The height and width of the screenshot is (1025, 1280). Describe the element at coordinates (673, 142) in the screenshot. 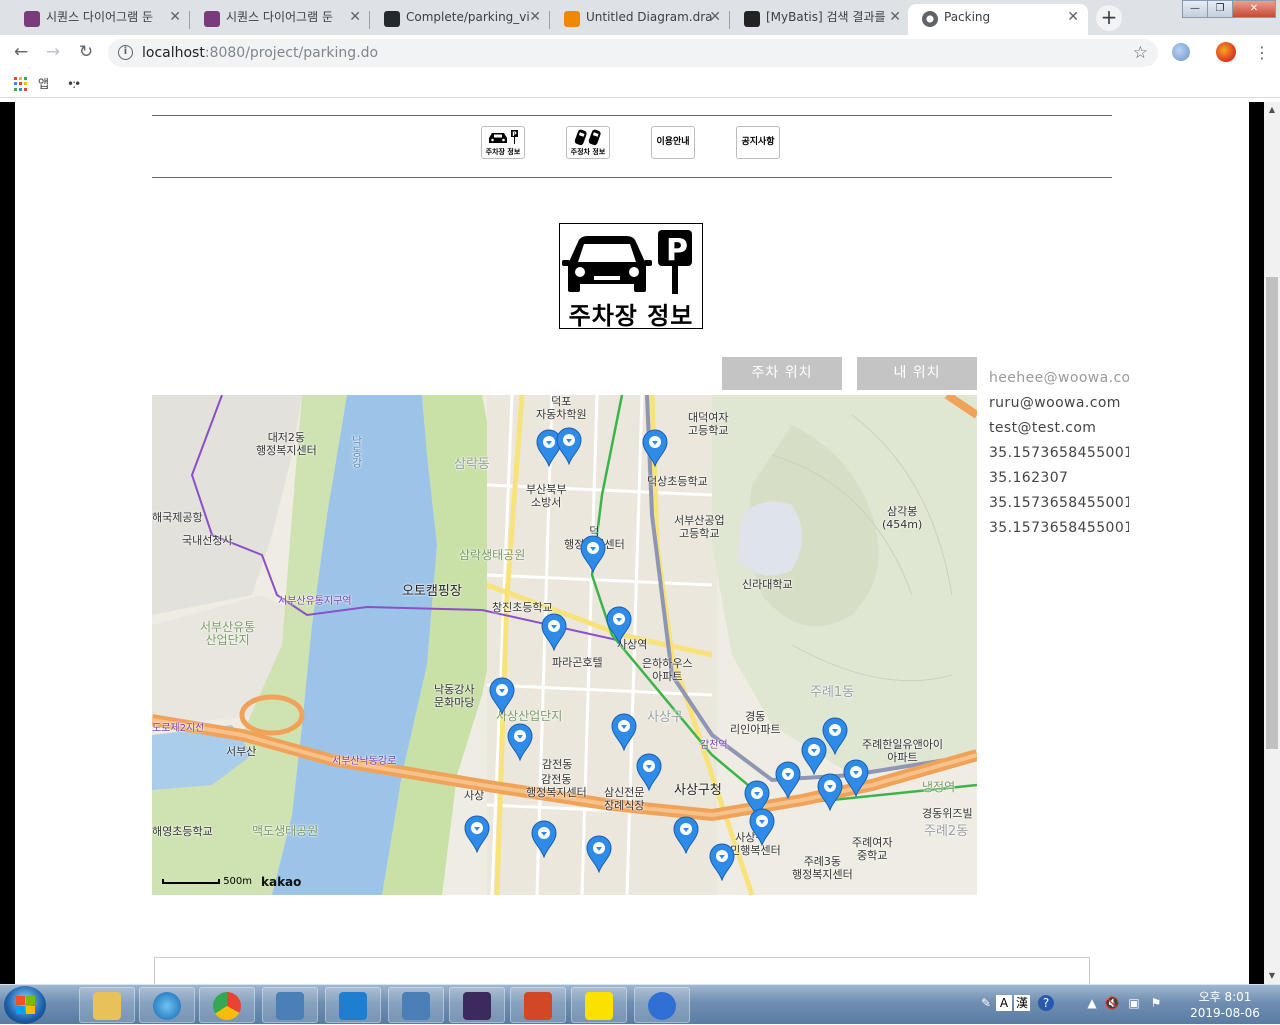

I see `nav-guide: 이용안내` at that location.